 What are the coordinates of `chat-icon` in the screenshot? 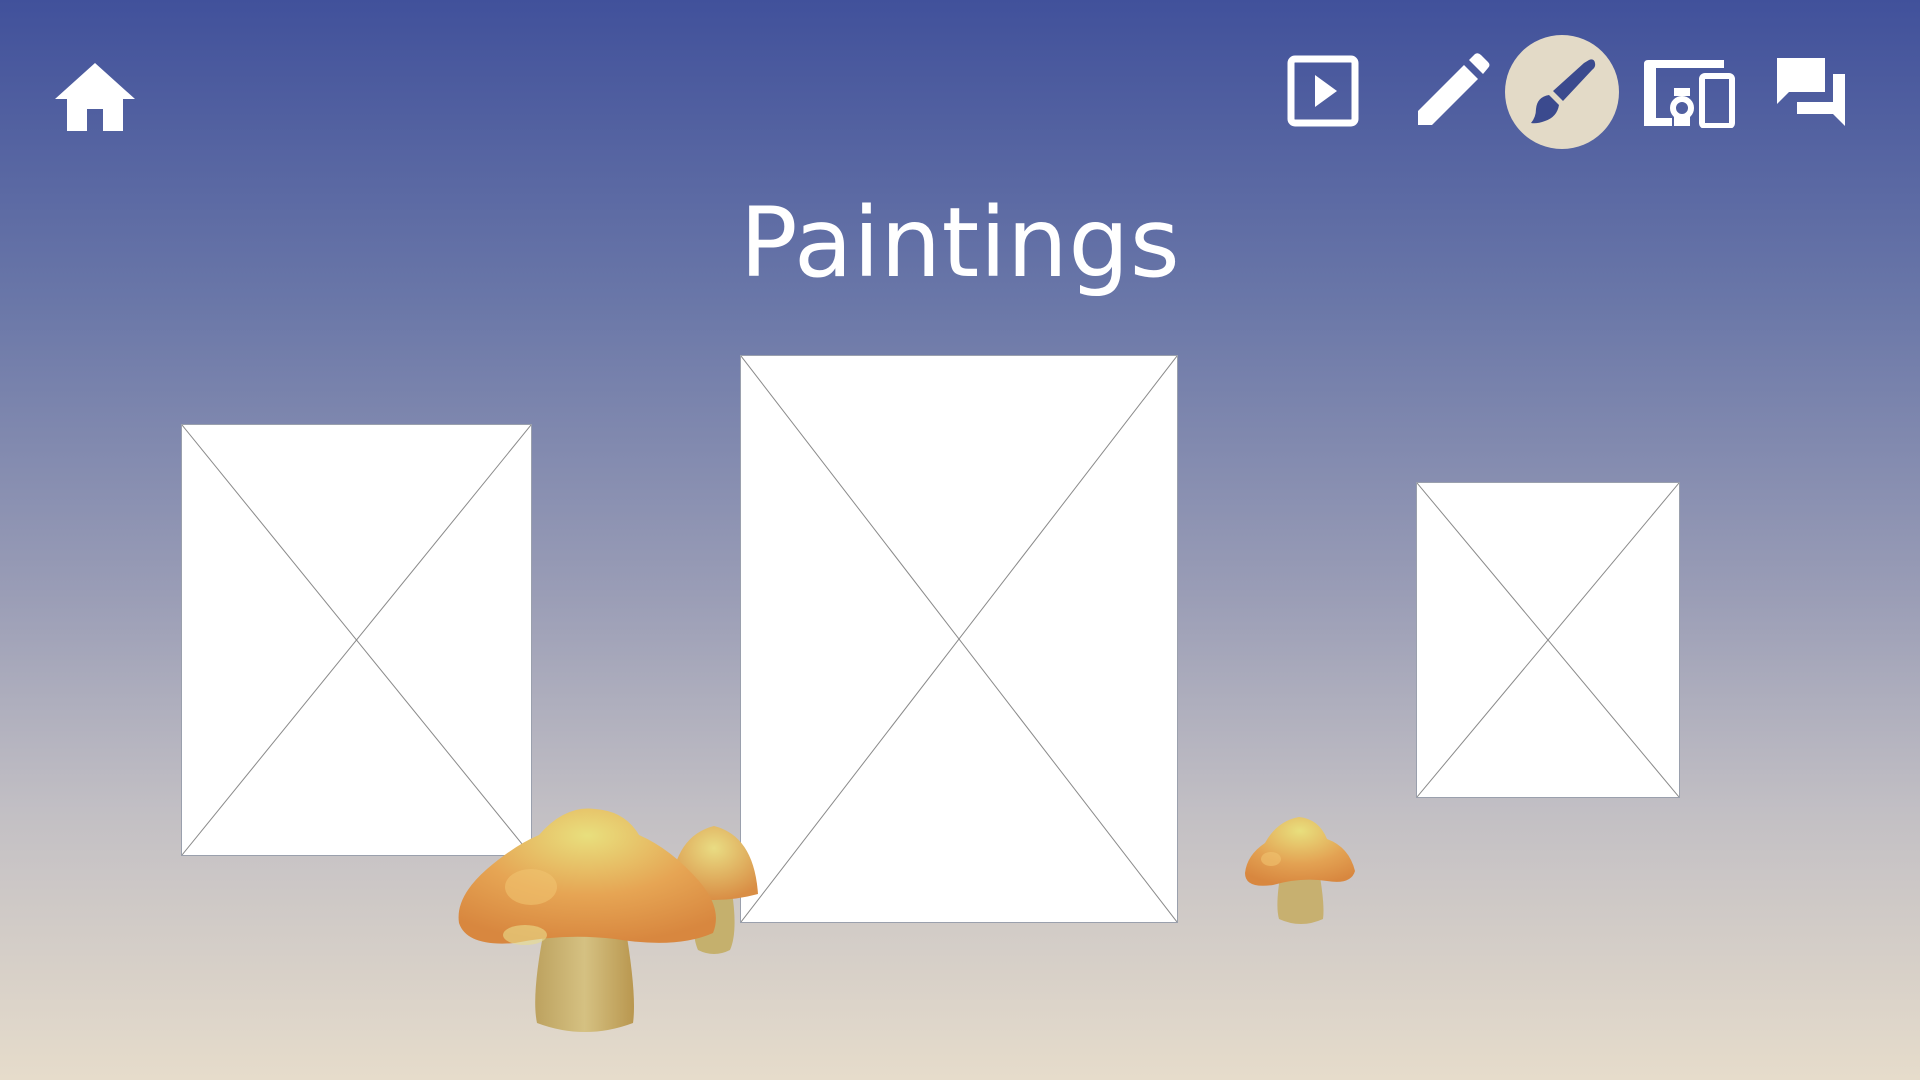 It's located at (1811, 92).